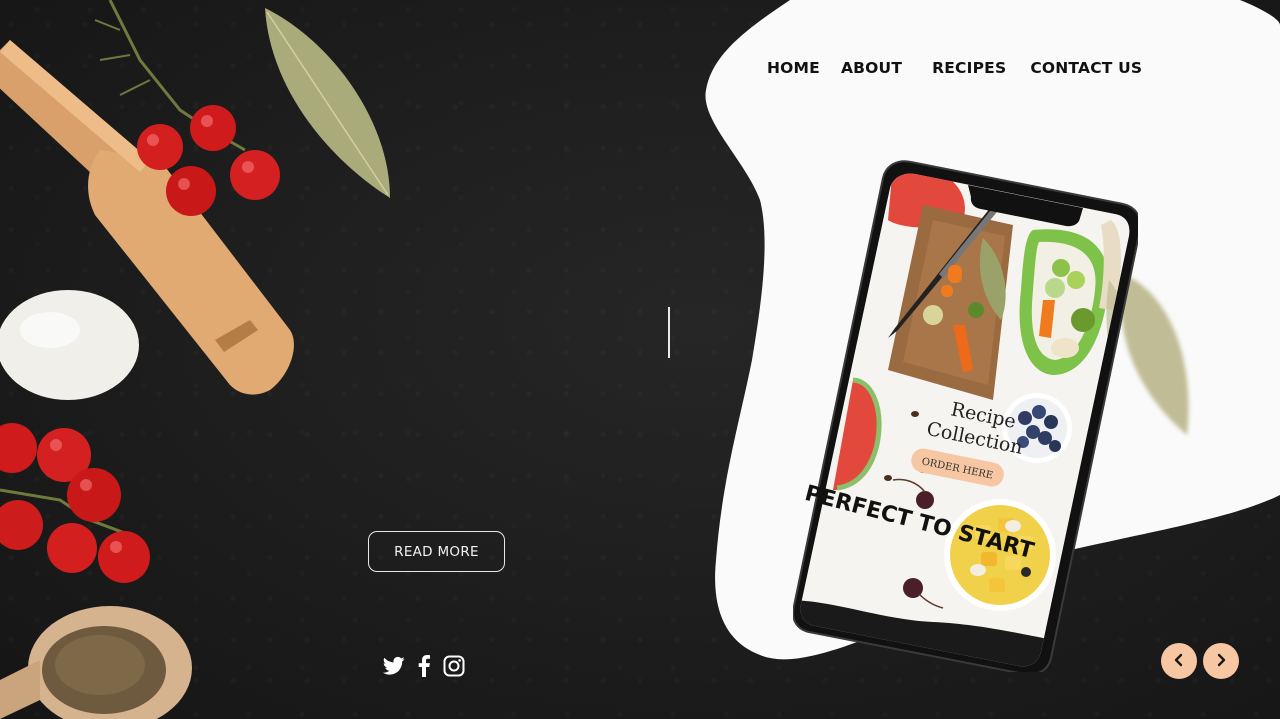  What do you see at coordinates (327, 103) in the screenshot?
I see `bay-leaf-illustration` at bounding box center [327, 103].